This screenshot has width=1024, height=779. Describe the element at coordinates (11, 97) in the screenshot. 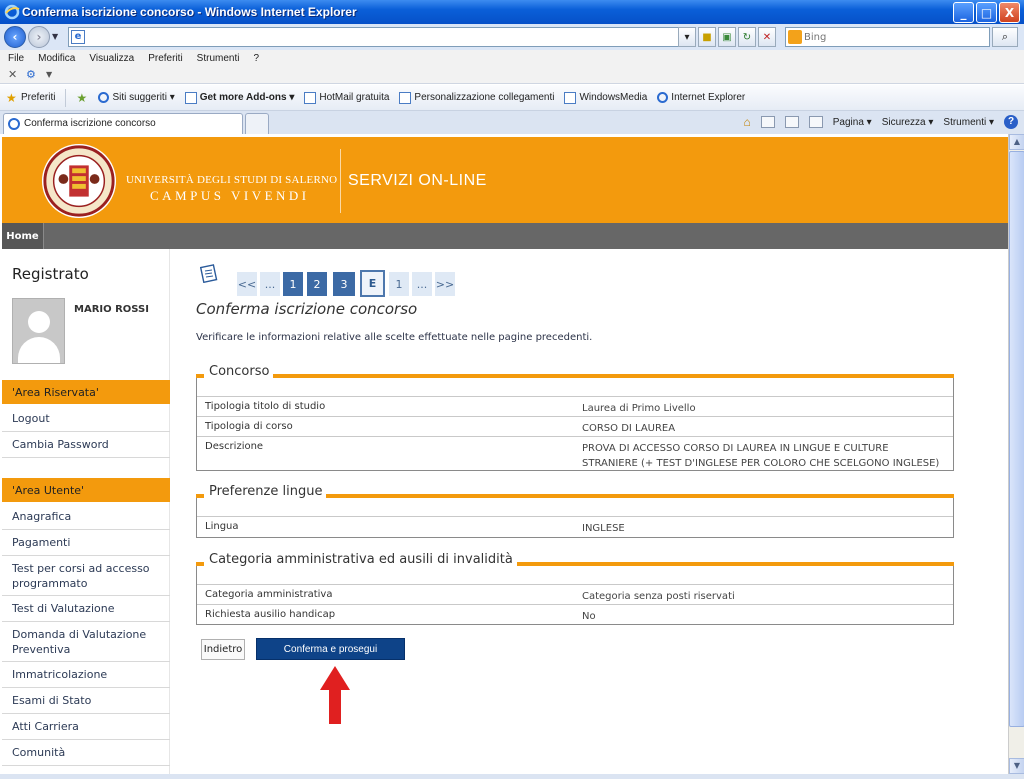

I see `star-icon: ★` at that location.